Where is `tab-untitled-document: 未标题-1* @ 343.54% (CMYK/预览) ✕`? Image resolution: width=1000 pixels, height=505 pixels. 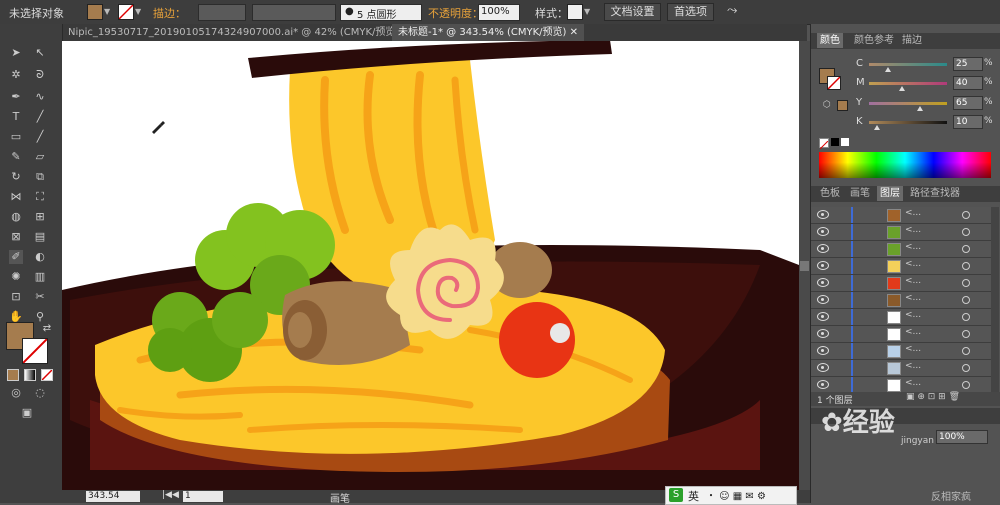
tab-untitled-document: 未标题-1* @ 343.54% (CMYK/预览) ✕ is located at coordinates (488, 32).